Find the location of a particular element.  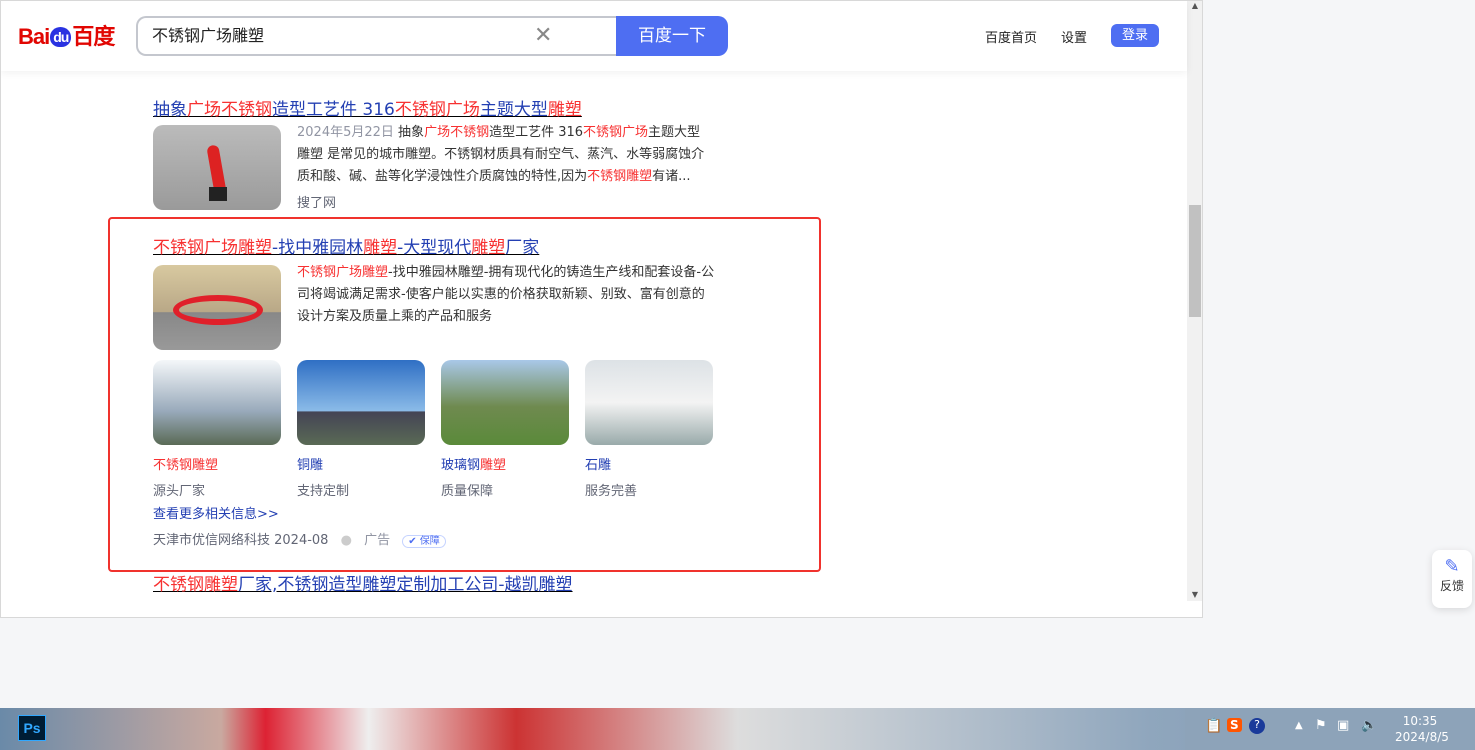

feedback-button: ✎ 反馈 is located at coordinates (1452, 579).